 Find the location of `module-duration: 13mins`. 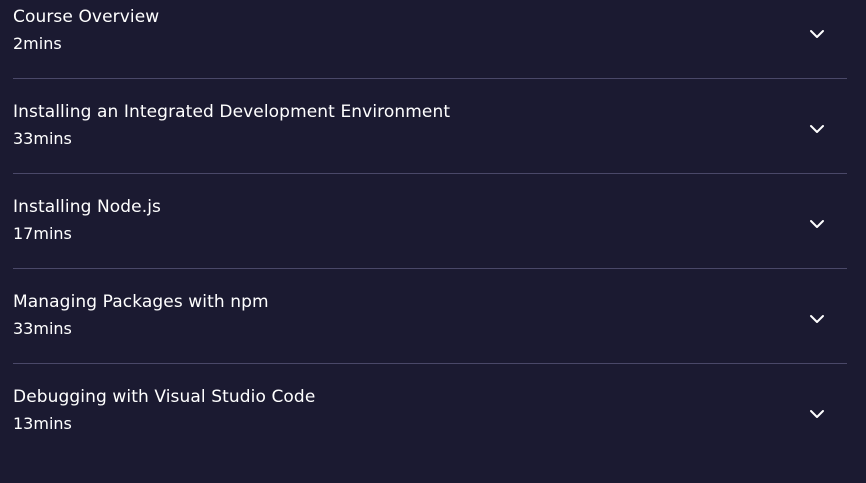

module-duration: 13mins is located at coordinates (42, 423).